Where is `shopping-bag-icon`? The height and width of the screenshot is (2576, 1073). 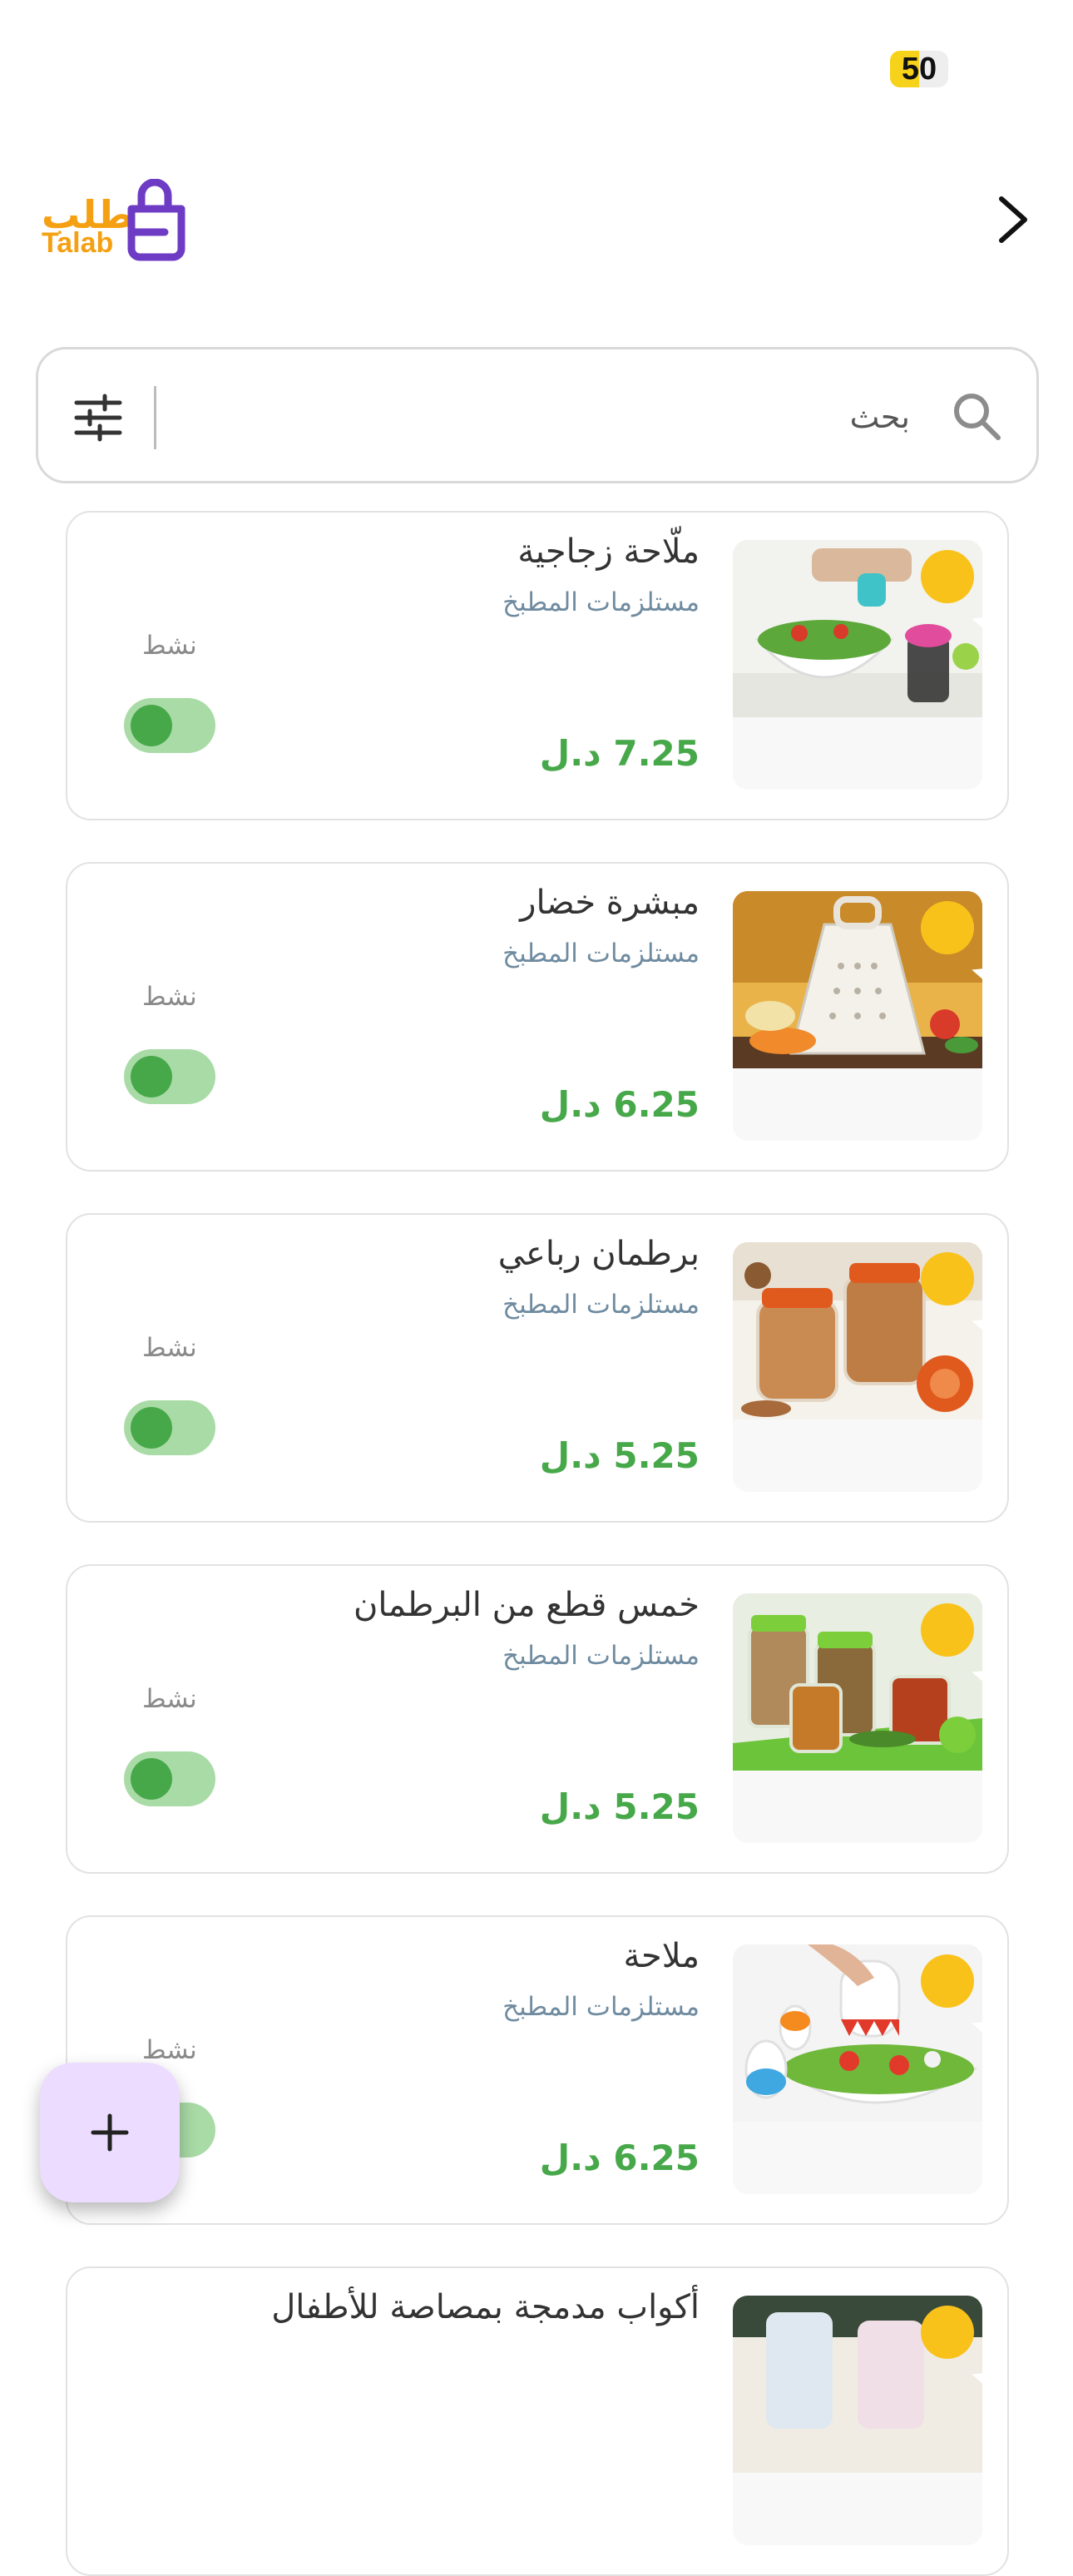
shopping-bag-icon is located at coordinates (156, 220).